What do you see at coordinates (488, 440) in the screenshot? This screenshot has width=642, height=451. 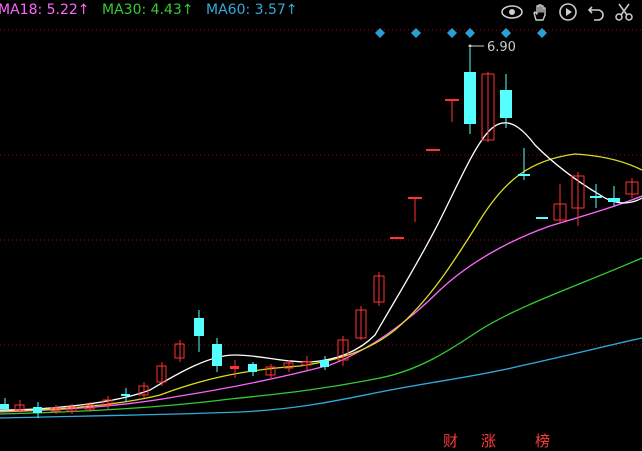 I see `bottom-tag-zhang: 涨` at bounding box center [488, 440].